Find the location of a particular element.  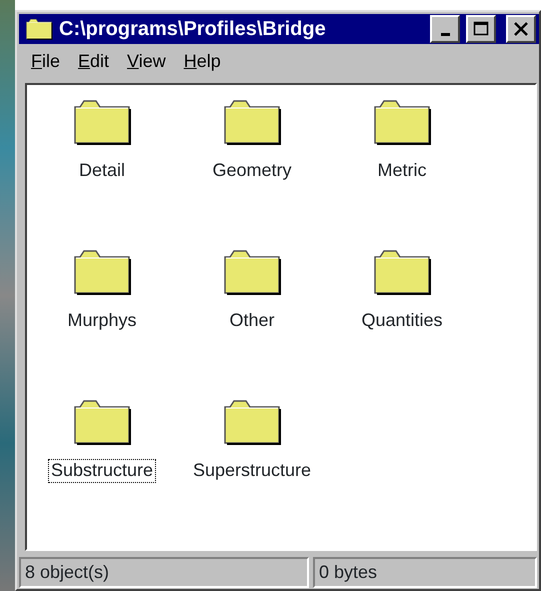

menu-item: File is located at coordinates (45, 61).